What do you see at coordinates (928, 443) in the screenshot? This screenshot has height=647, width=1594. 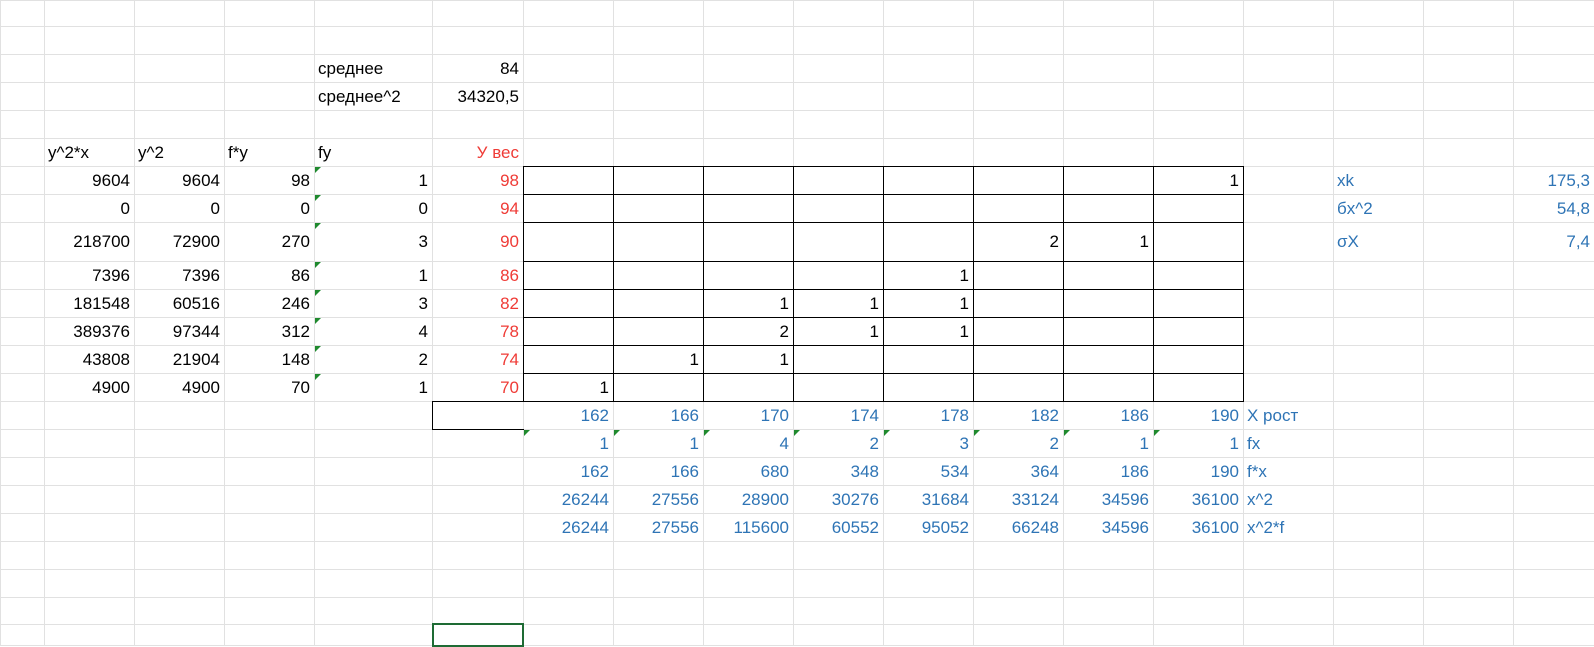 I see `x-value-cell: 3` at bounding box center [928, 443].